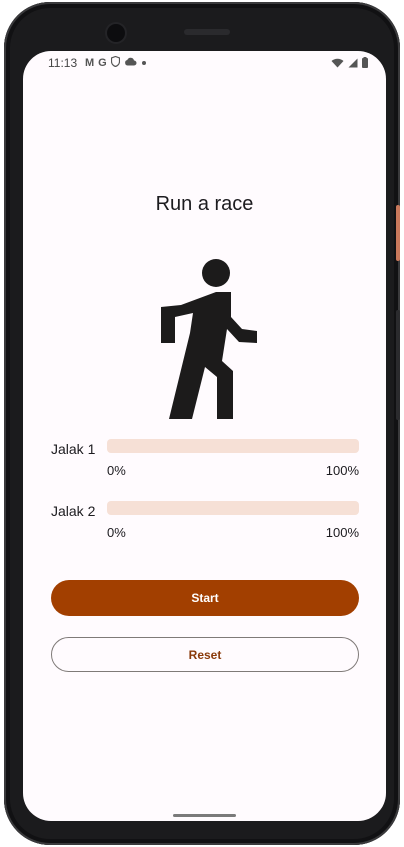  Describe the element at coordinates (116, 470) in the screenshot. I see `progress-min-label-1: 0%` at that location.